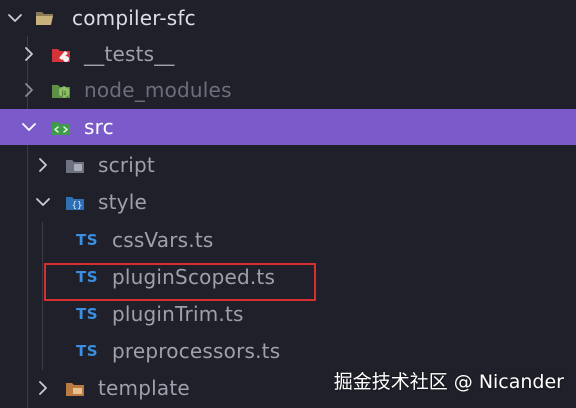  I want to click on tree-item-label: script, so click(126, 165).